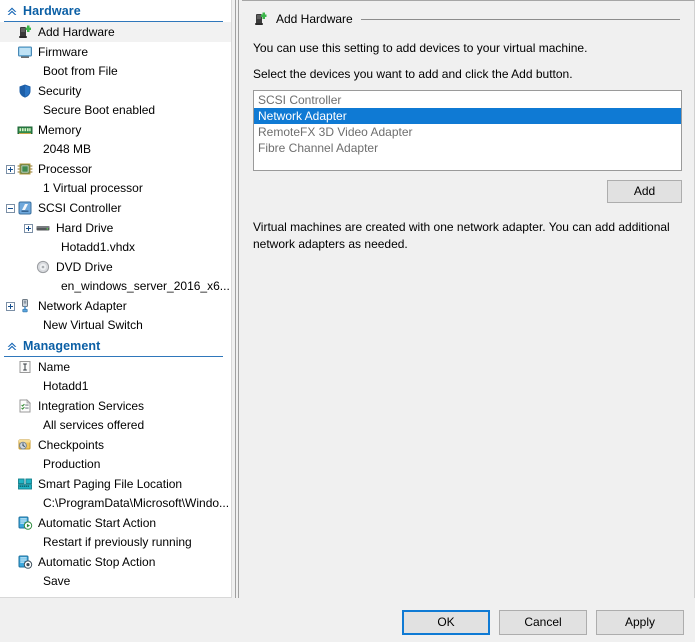  What do you see at coordinates (65, 169) in the screenshot?
I see `tree-item-label: Processor` at bounding box center [65, 169].